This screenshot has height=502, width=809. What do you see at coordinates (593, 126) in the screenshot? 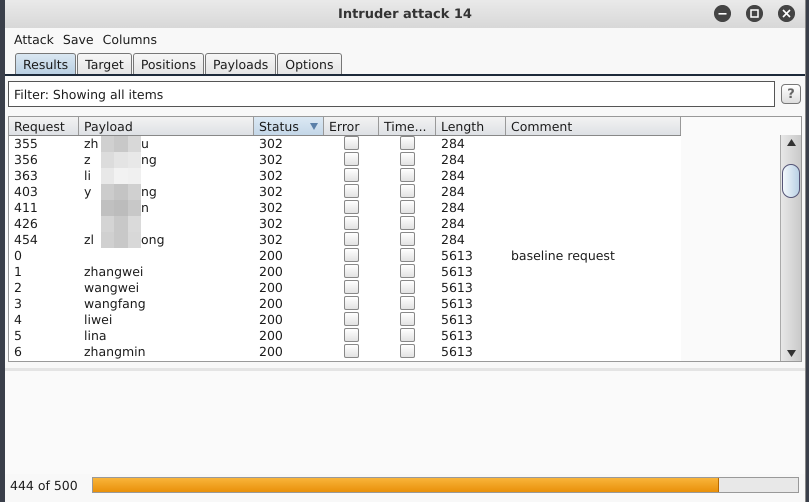
I see `column-header: Comment` at bounding box center [593, 126].